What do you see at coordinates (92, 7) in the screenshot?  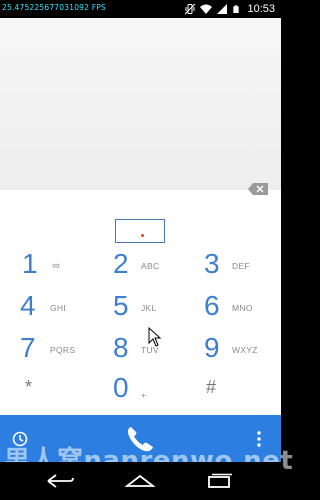 I see `fps-label: 92 FPS` at bounding box center [92, 7].